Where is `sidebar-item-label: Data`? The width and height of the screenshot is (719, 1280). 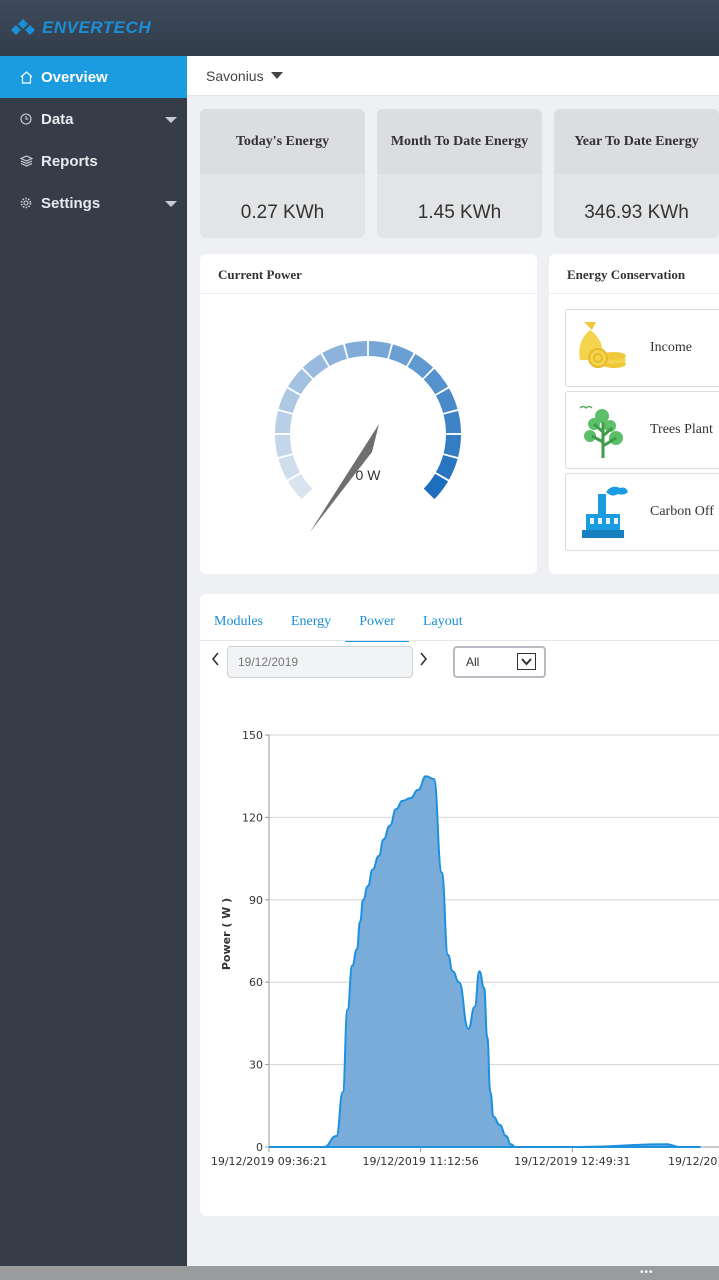
sidebar-item-label: Data is located at coordinates (57, 119).